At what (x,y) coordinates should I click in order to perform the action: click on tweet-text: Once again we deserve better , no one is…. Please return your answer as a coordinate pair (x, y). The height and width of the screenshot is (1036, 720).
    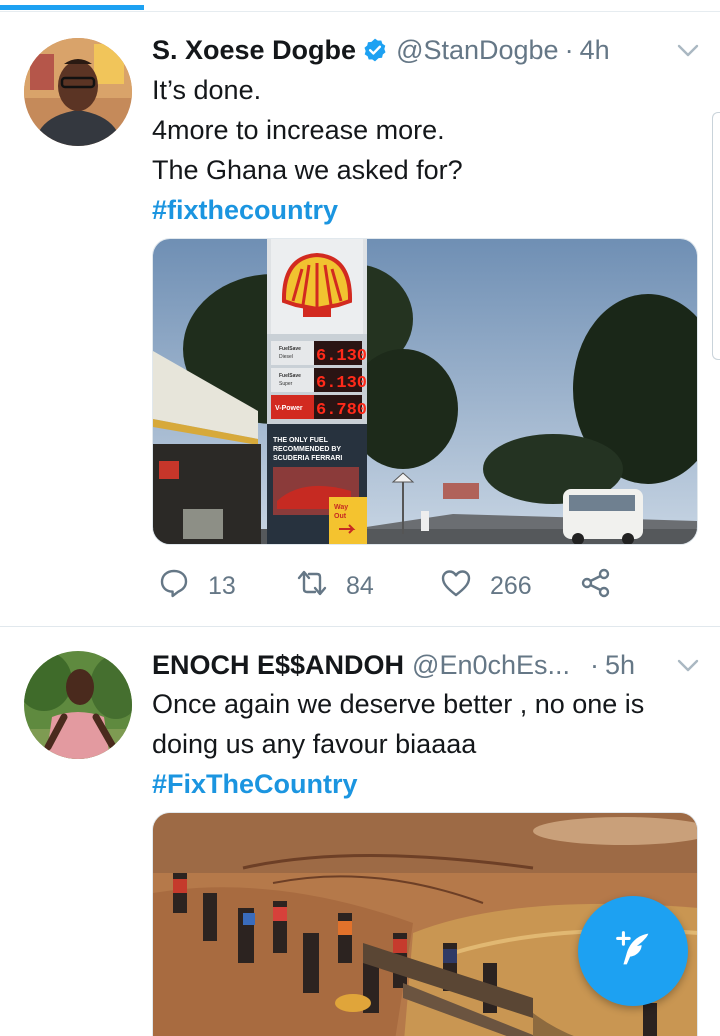
    Looking at the image, I should click on (426, 744).